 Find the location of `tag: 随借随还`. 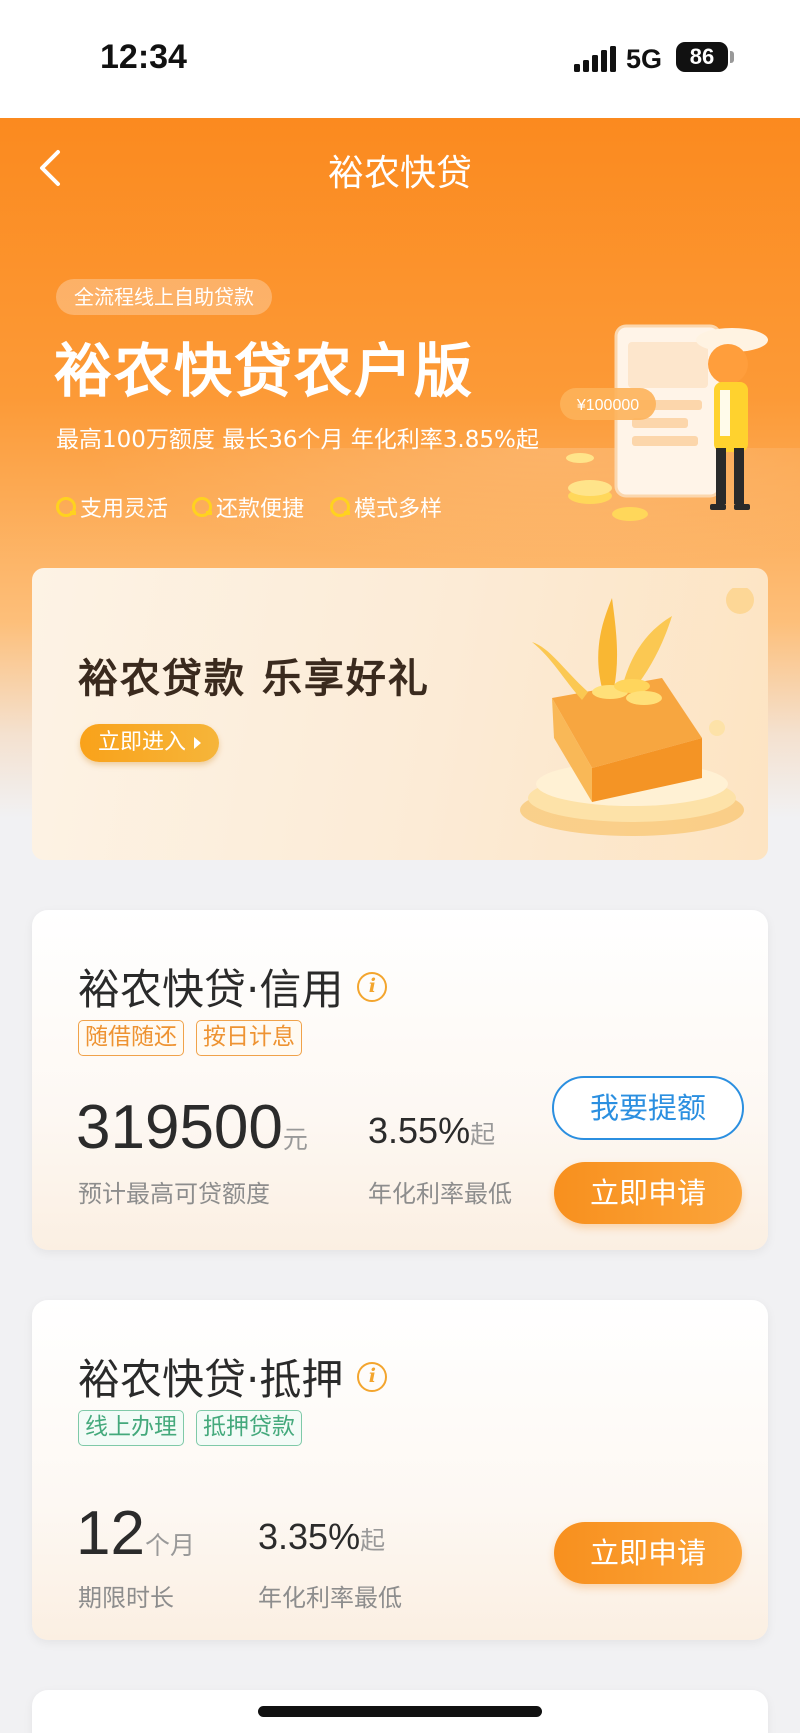

tag: 随借随还 is located at coordinates (131, 1038).